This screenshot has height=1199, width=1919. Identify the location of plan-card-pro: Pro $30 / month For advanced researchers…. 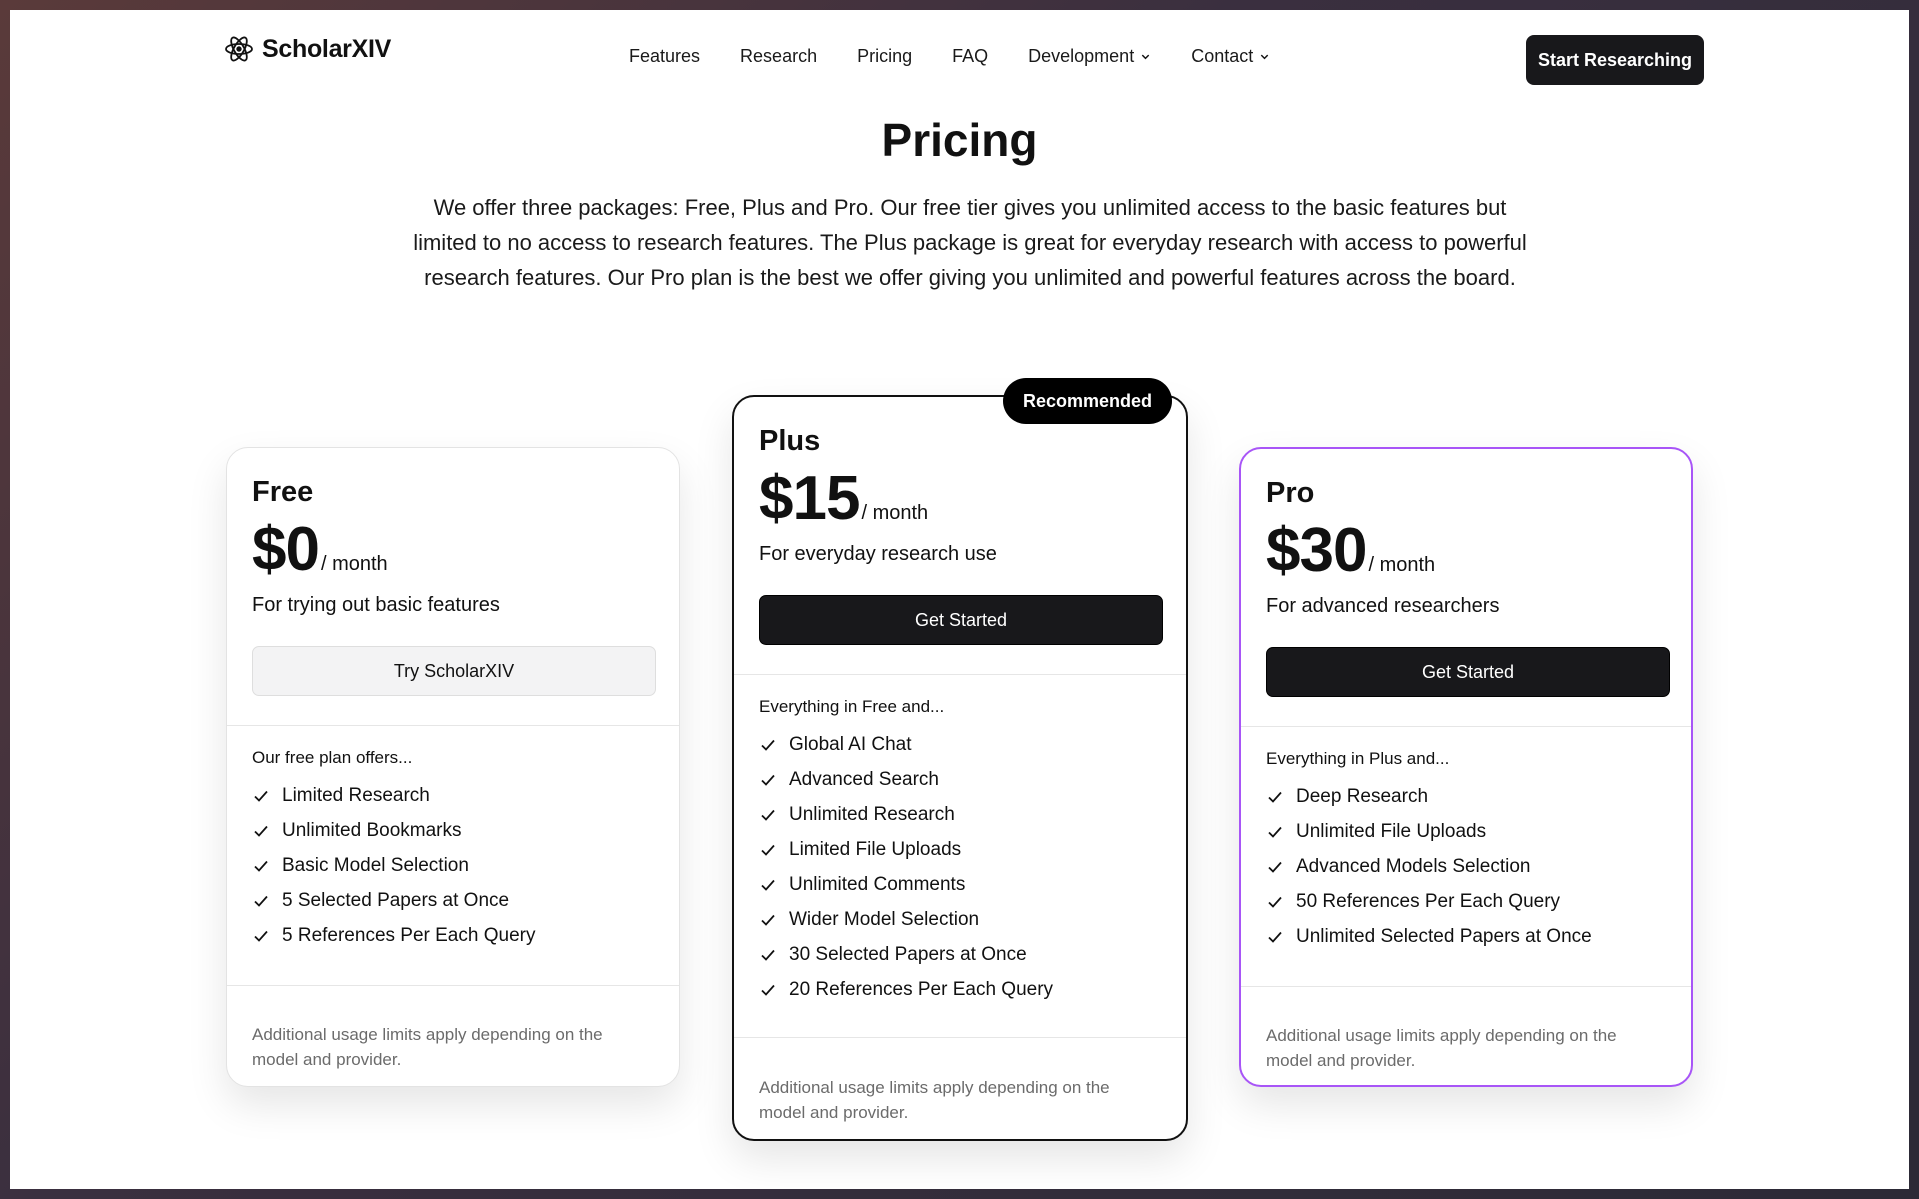
(1466, 767).